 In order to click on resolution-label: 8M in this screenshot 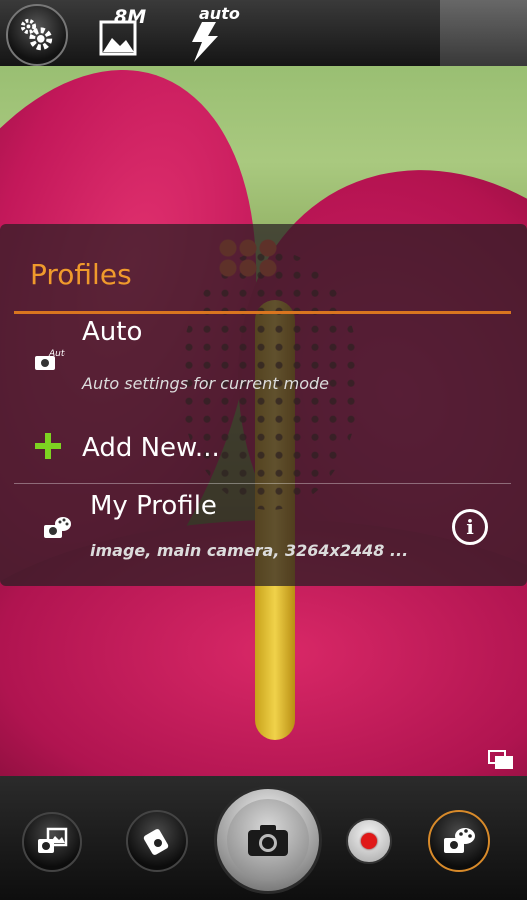, I will do `click(130, 17)`.